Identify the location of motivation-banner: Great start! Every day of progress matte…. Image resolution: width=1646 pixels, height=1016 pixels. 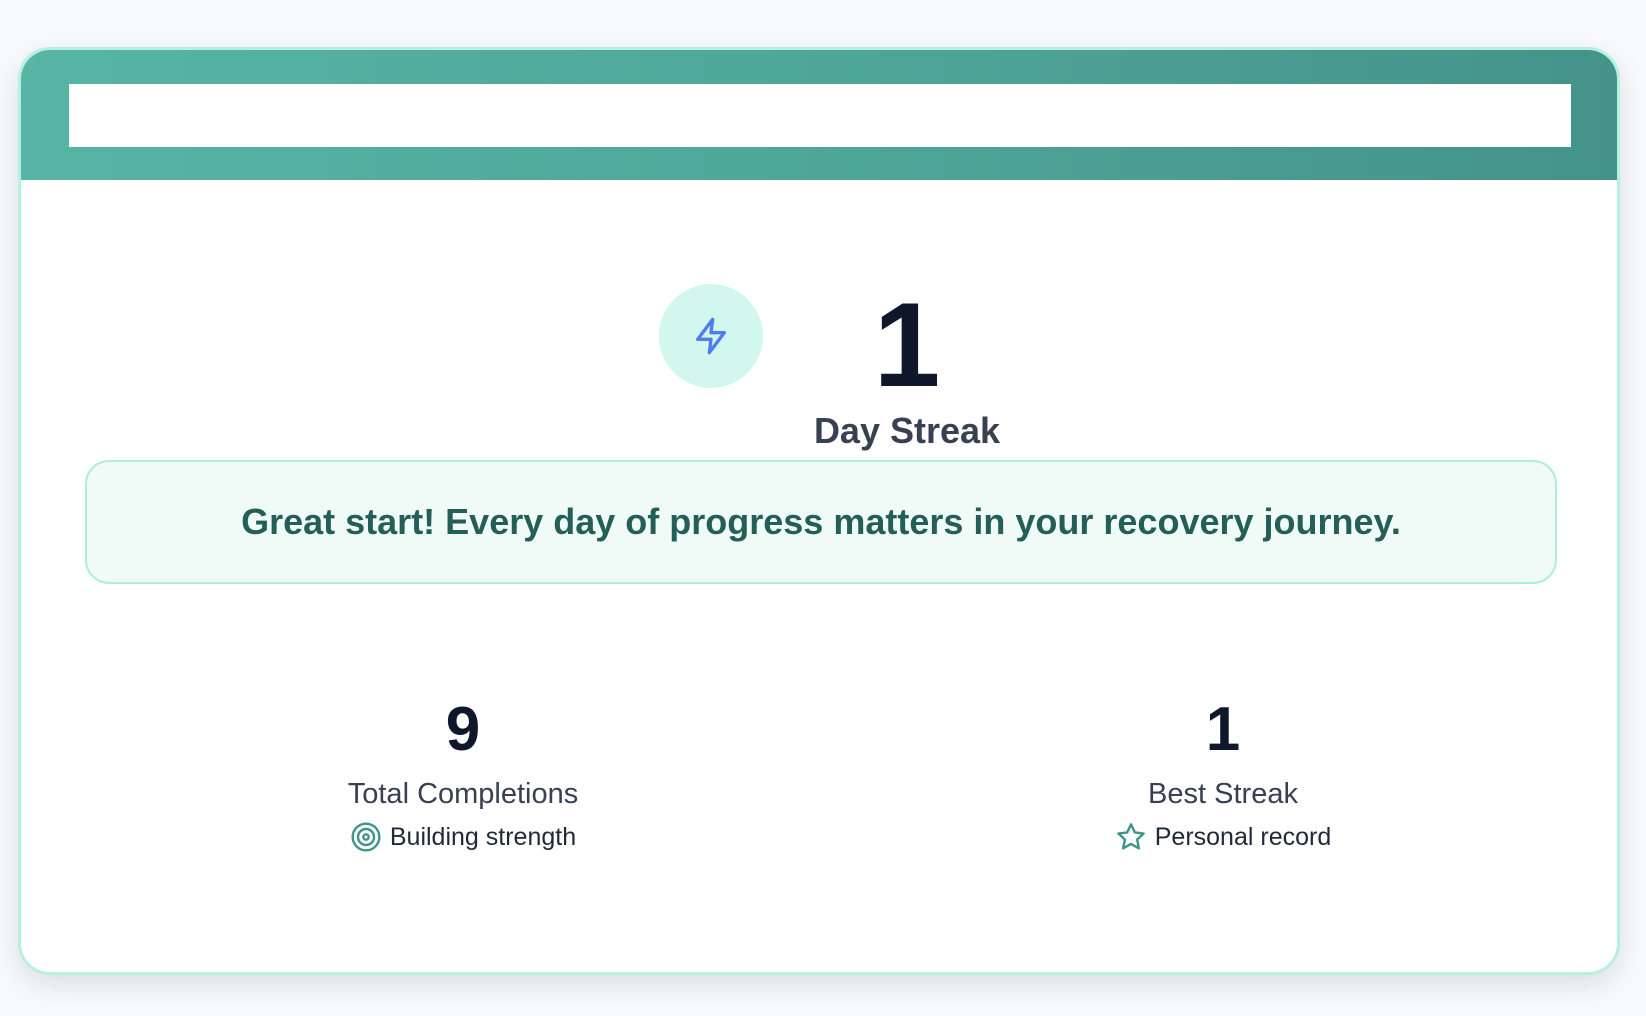
(821, 522).